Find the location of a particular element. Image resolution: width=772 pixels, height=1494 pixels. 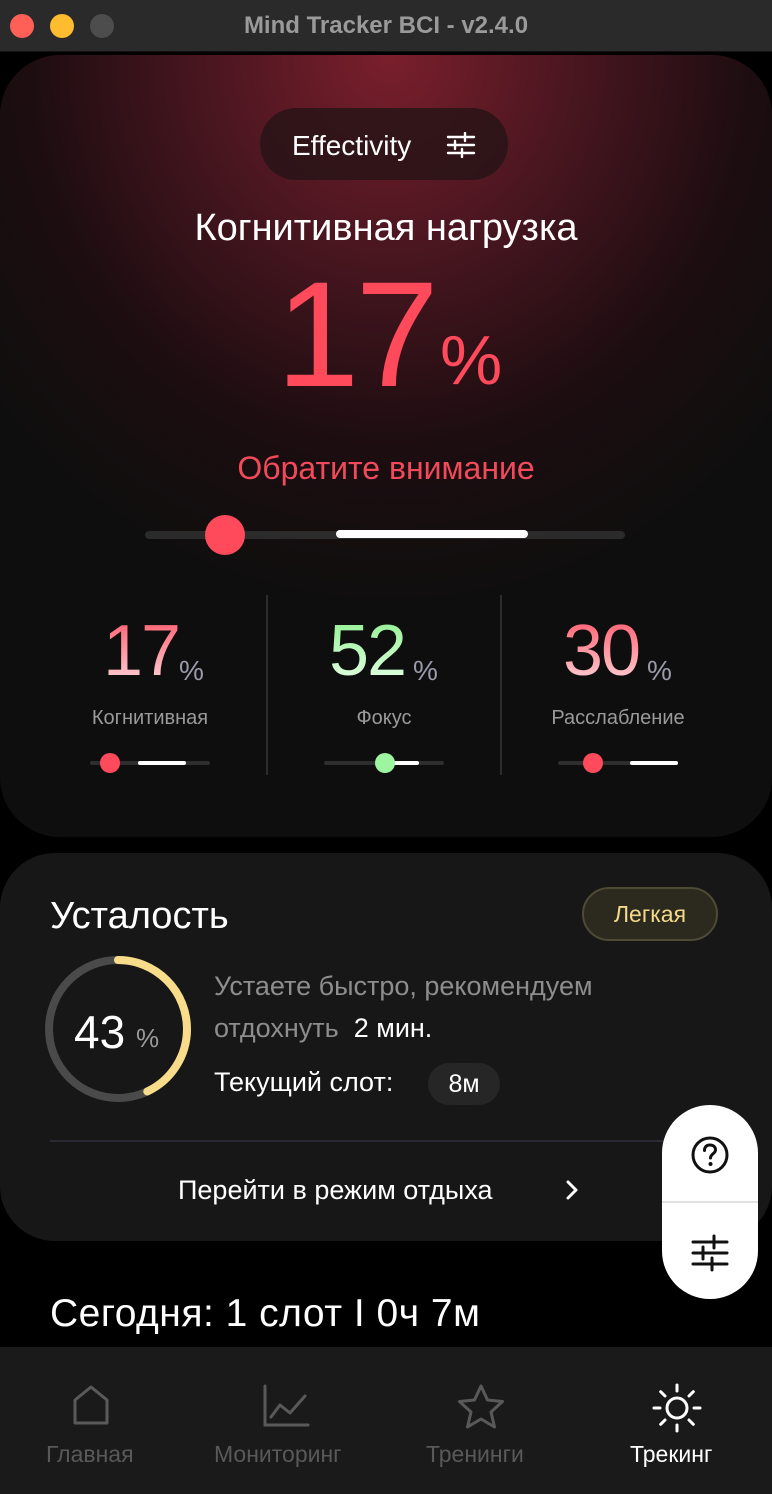

mode-selector-button: Effectivity is located at coordinates (384, 144).